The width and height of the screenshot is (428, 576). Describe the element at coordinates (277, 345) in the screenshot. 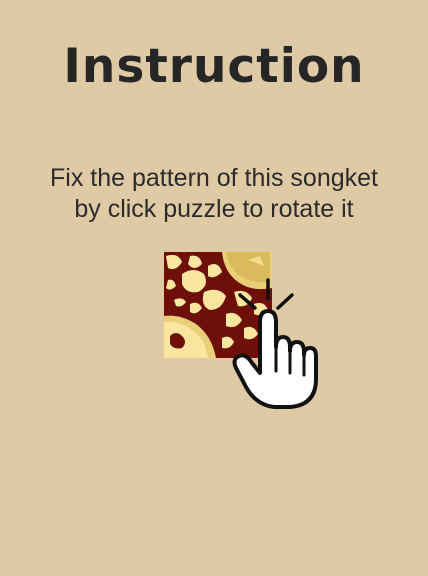

I see `pointing-hand-icon` at that location.